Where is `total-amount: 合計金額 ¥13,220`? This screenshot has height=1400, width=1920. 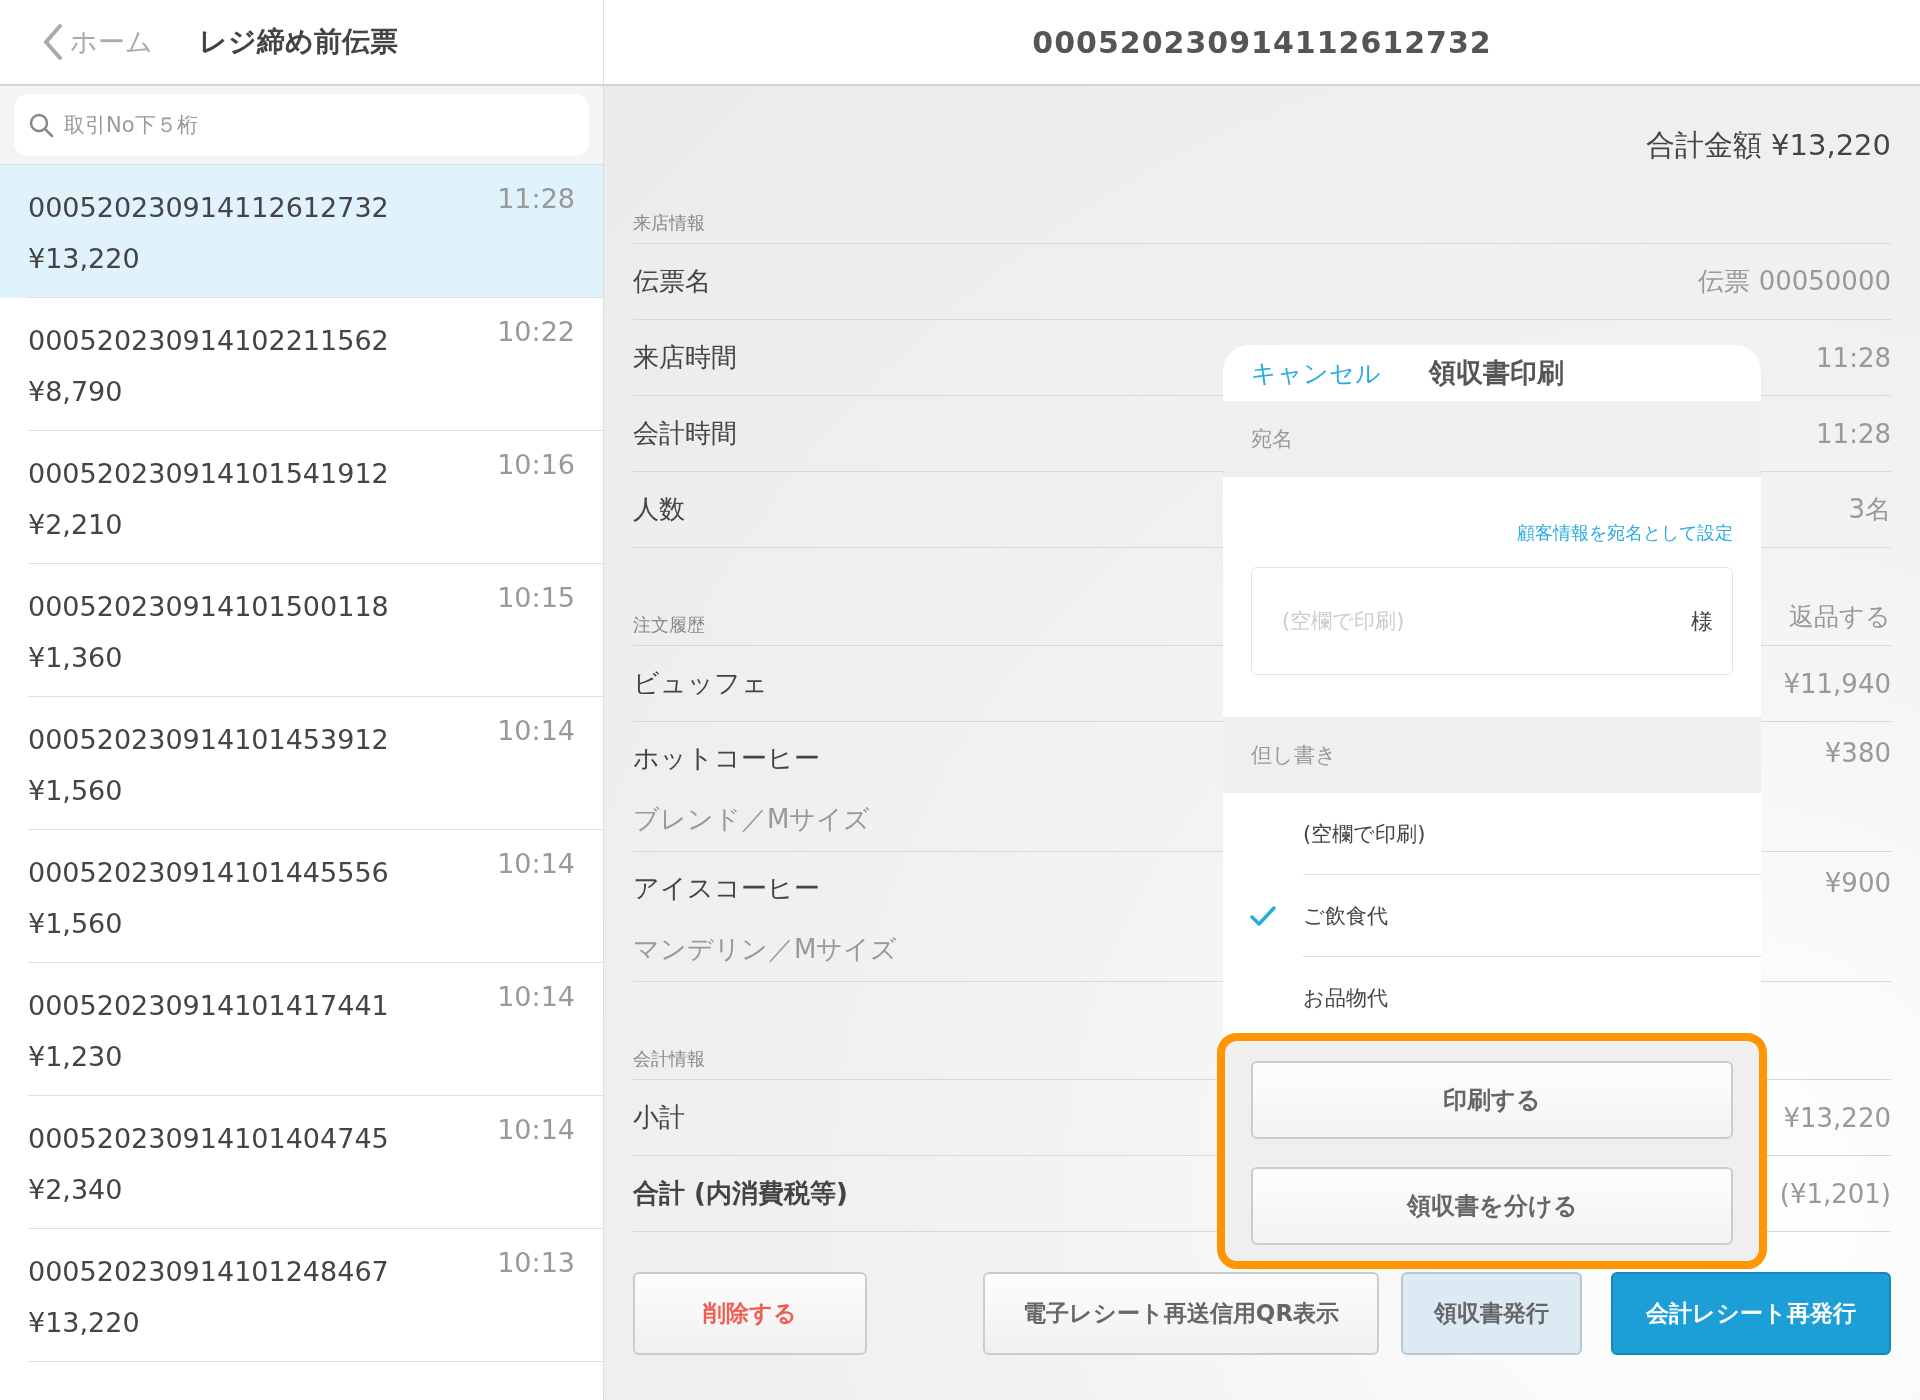
total-amount: 合計金額 ¥13,220 is located at coordinates (1768, 145).